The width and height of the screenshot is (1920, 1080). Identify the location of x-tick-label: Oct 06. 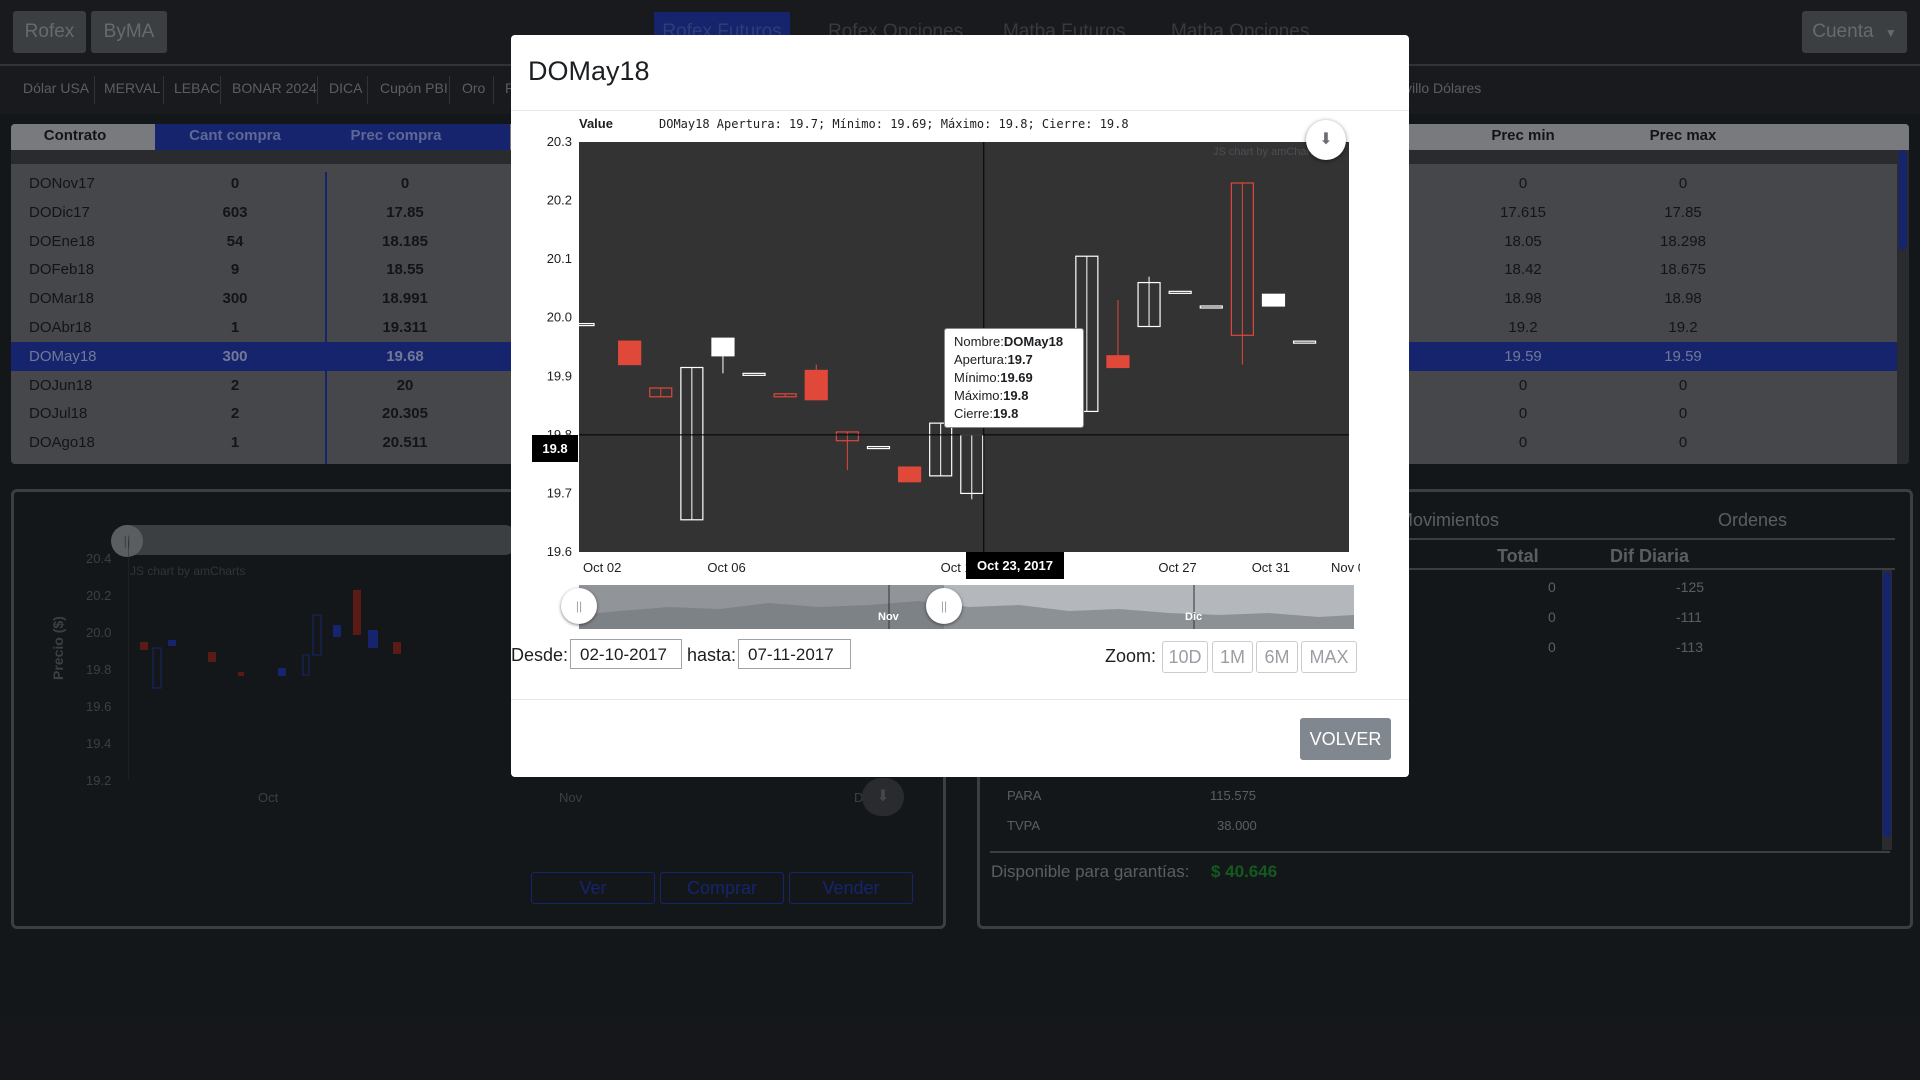
(726, 567).